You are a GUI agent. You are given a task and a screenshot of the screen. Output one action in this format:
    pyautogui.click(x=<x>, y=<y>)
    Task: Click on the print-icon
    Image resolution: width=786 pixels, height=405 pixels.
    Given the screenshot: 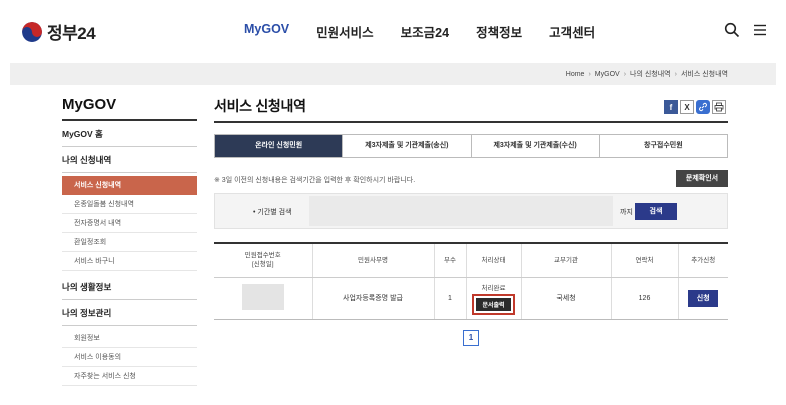 What is the action you would take?
    pyautogui.click(x=719, y=107)
    